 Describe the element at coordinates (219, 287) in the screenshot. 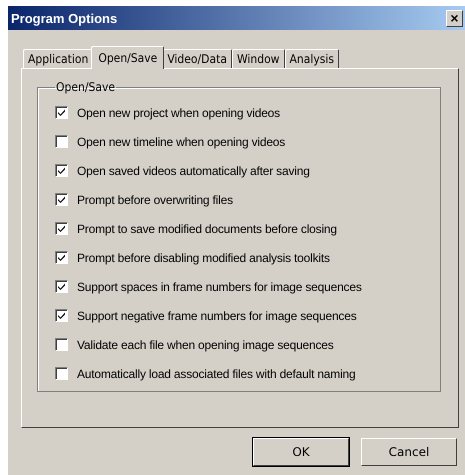

I see `checkbox-label: Support spaces in frame numbers for image sequences` at that location.